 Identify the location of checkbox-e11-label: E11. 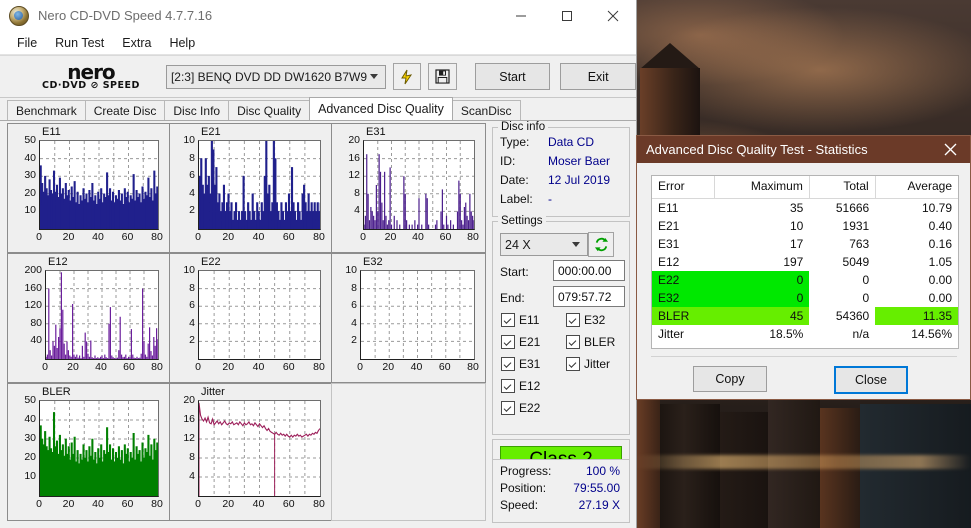
(529, 320).